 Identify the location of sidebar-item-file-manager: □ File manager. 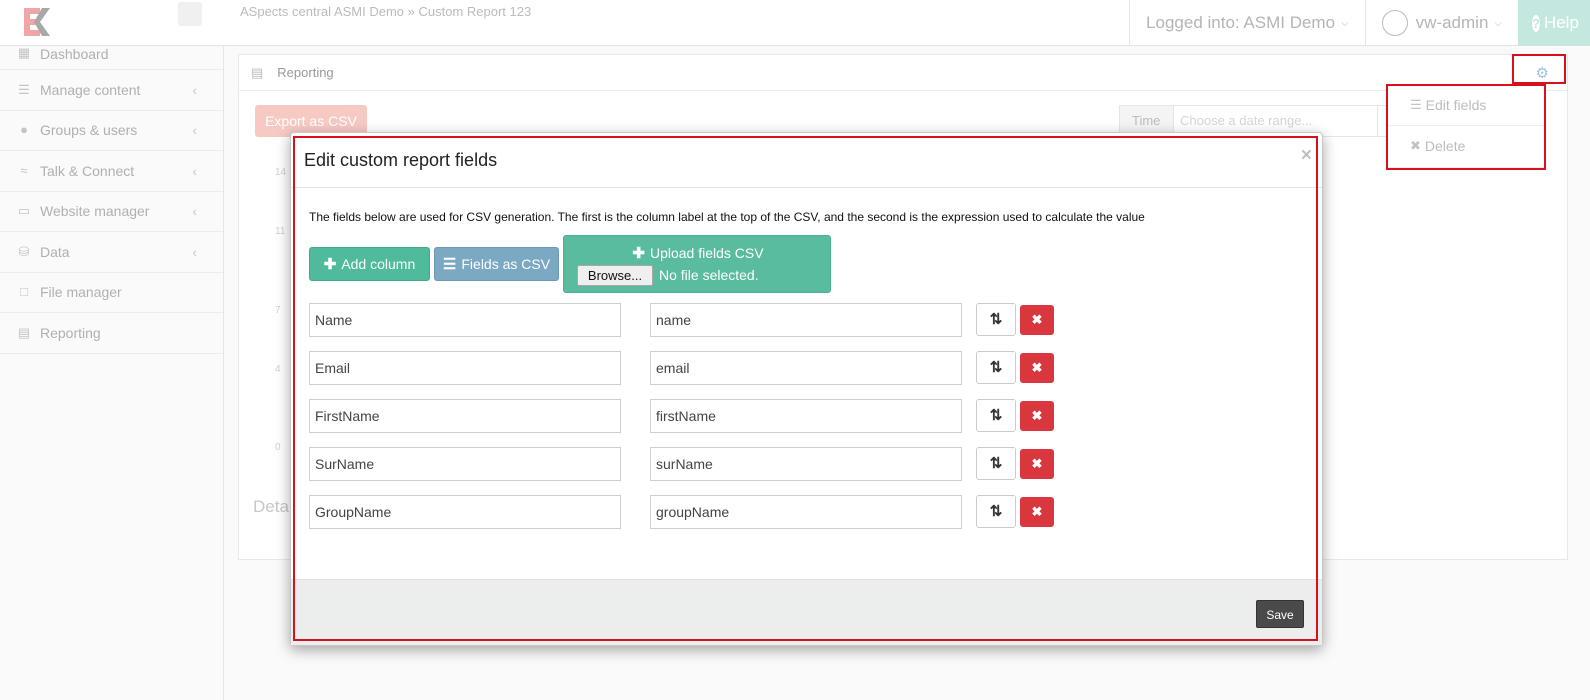
(111, 293).